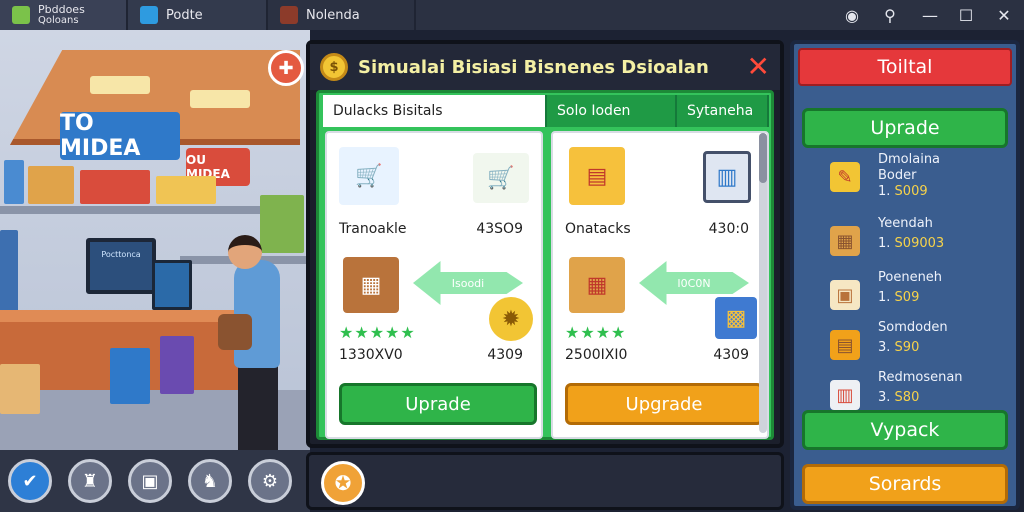 The height and width of the screenshot is (512, 1024). Describe the element at coordinates (905, 223) in the screenshot. I see `panel-item-name: Yeendah` at that location.